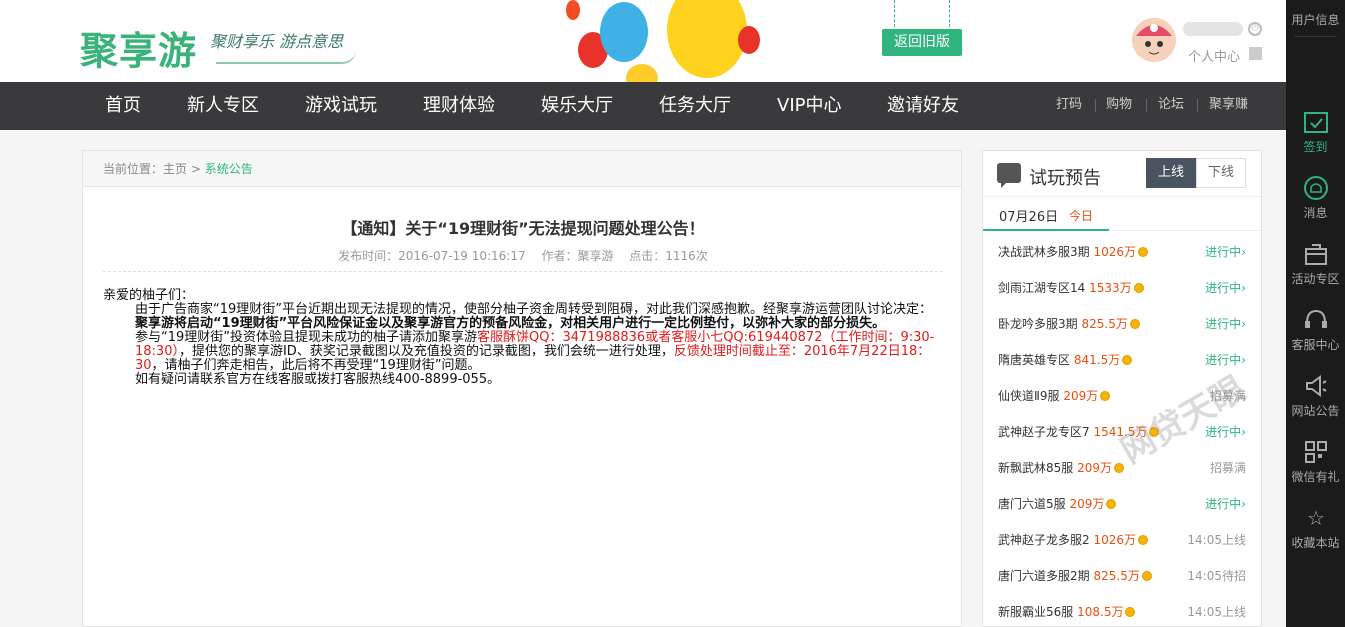  I want to click on toolbar-signin: 签到, so click(1315, 133).